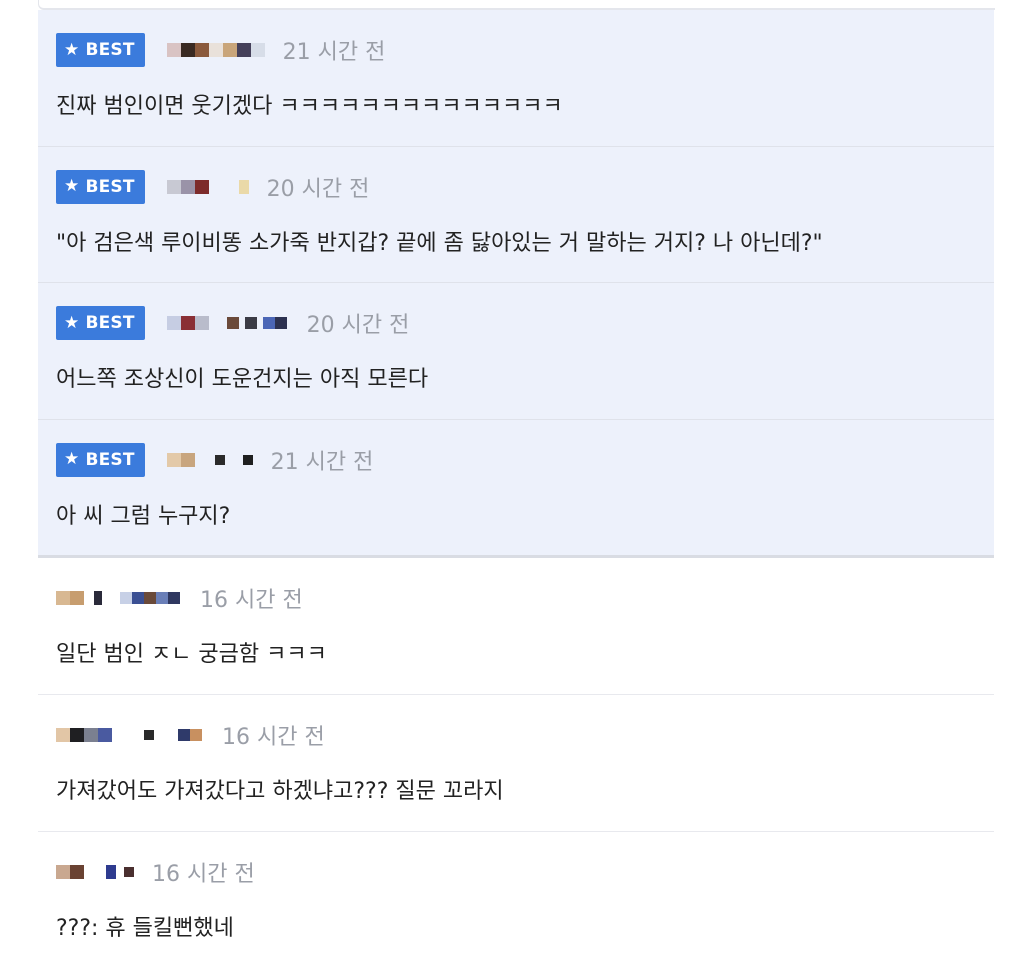  Describe the element at coordinates (145, 928) in the screenshot. I see `comment-text: ???: 휴 들킬뻔했네` at that location.